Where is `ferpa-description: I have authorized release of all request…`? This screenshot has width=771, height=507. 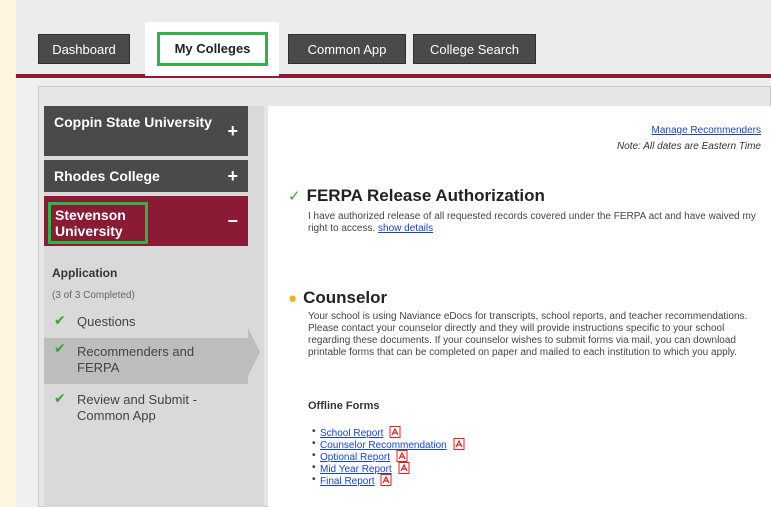
ferpa-description: I have authorized release of all request… is located at coordinates (532, 222).